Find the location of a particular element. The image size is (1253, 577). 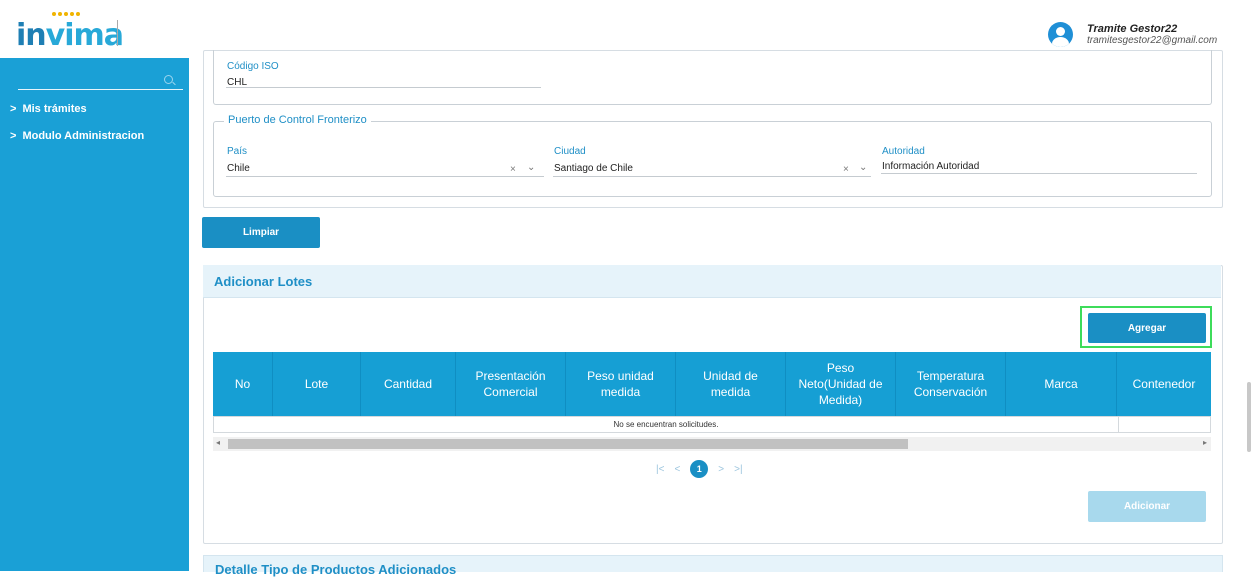

table-empty-row: No se encuentran solicitudes. is located at coordinates (712, 424).